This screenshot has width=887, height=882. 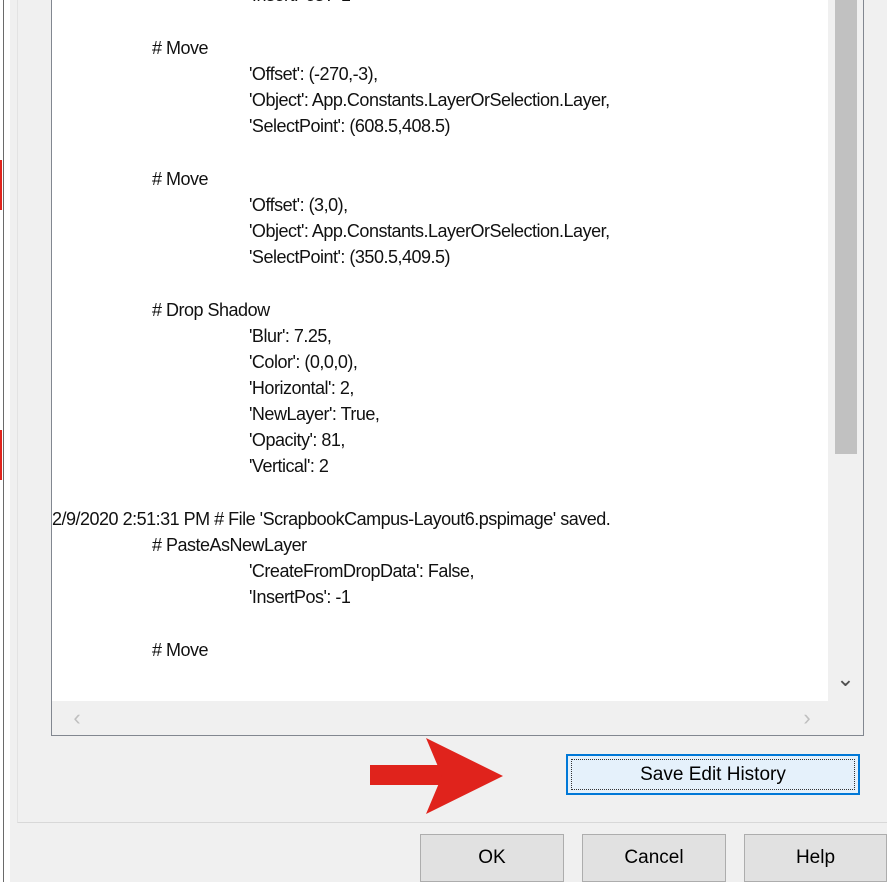 What do you see at coordinates (361, 571) in the screenshot?
I see `log-parameter-line: 'CreateFromDropData': False,` at bounding box center [361, 571].